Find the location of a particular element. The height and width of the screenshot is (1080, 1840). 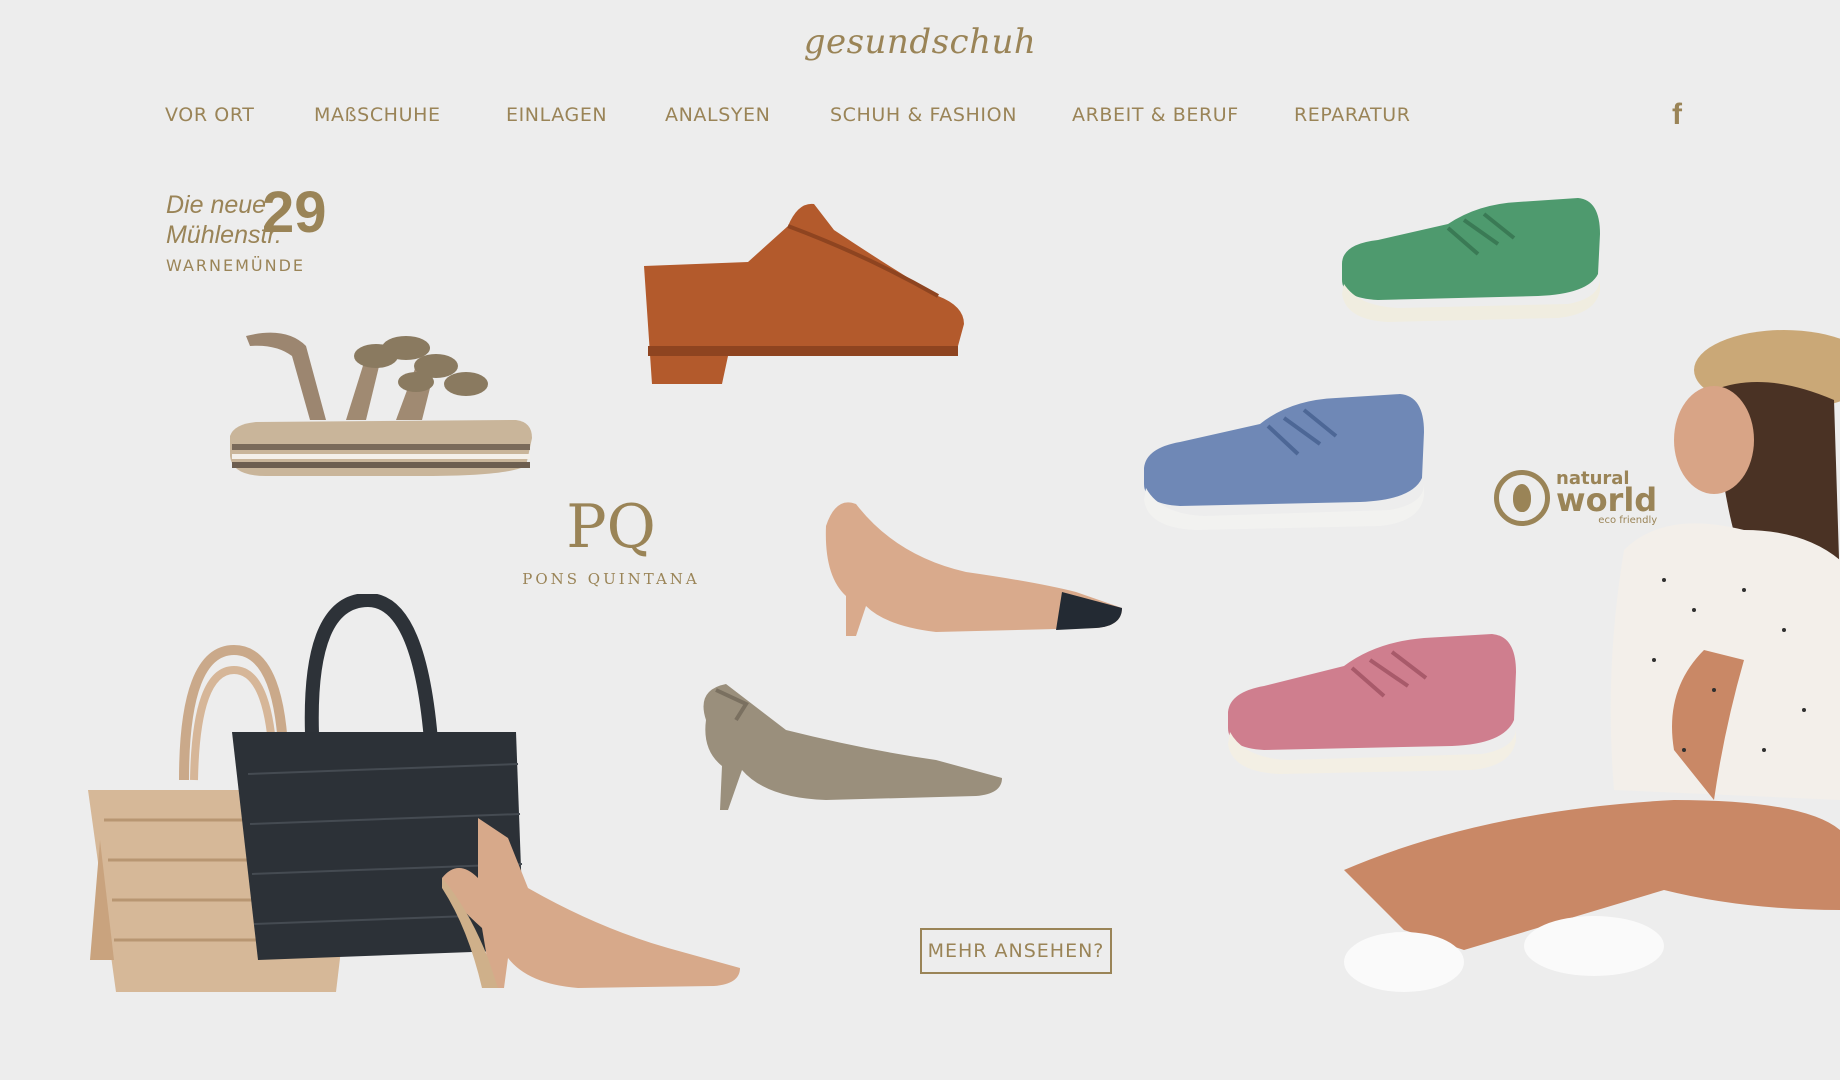

nav-item-arbeit-beruf: ARBEIT & BERUF is located at coordinates (1155, 115).